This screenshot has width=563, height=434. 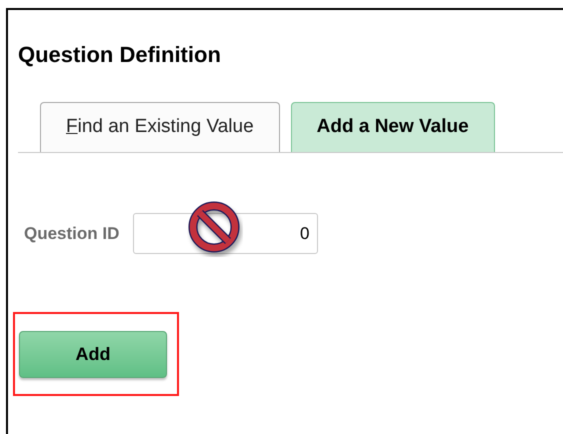 I want to click on tab: Find an Existing Value, so click(x=160, y=127).